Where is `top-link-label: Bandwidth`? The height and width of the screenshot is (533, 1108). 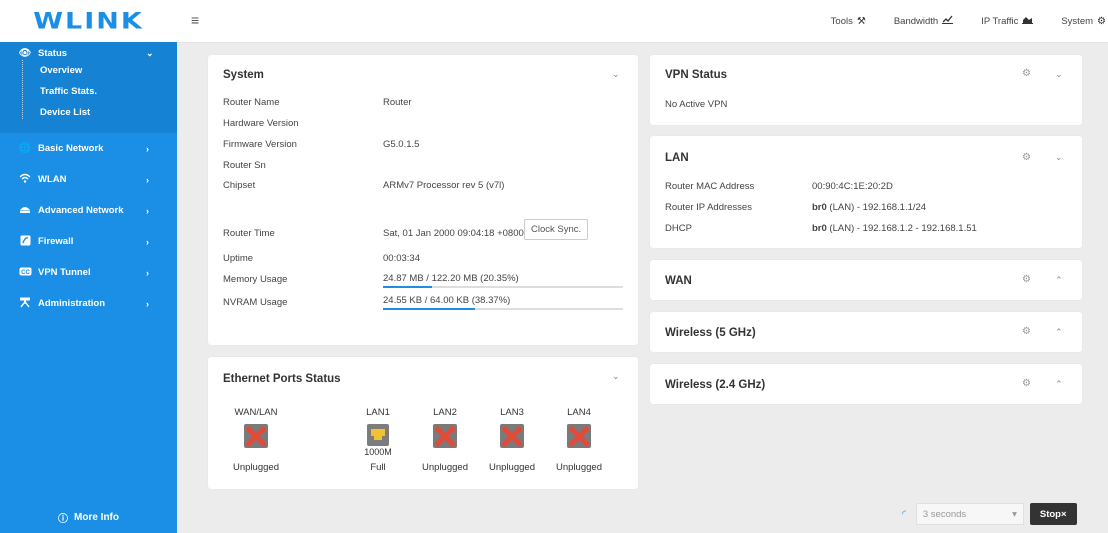 top-link-label: Bandwidth is located at coordinates (916, 21).